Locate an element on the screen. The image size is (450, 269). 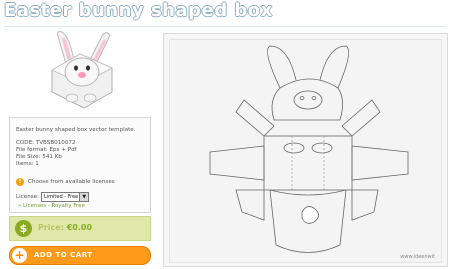
items-count: Items: 1 is located at coordinates (27, 164).